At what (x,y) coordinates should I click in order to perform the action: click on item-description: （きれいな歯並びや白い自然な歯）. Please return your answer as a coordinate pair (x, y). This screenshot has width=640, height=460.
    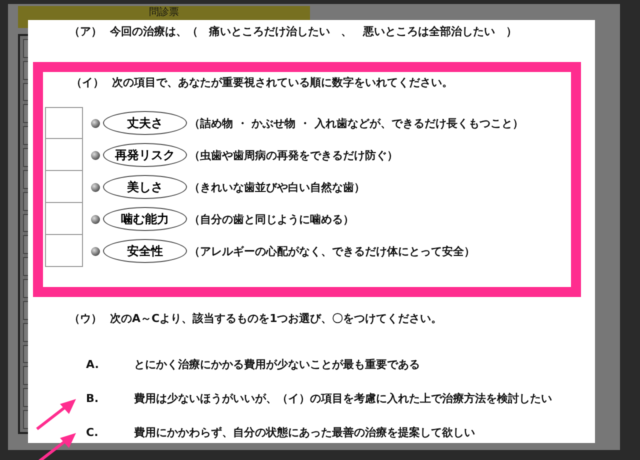
    Looking at the image, I should click on (277, 187).